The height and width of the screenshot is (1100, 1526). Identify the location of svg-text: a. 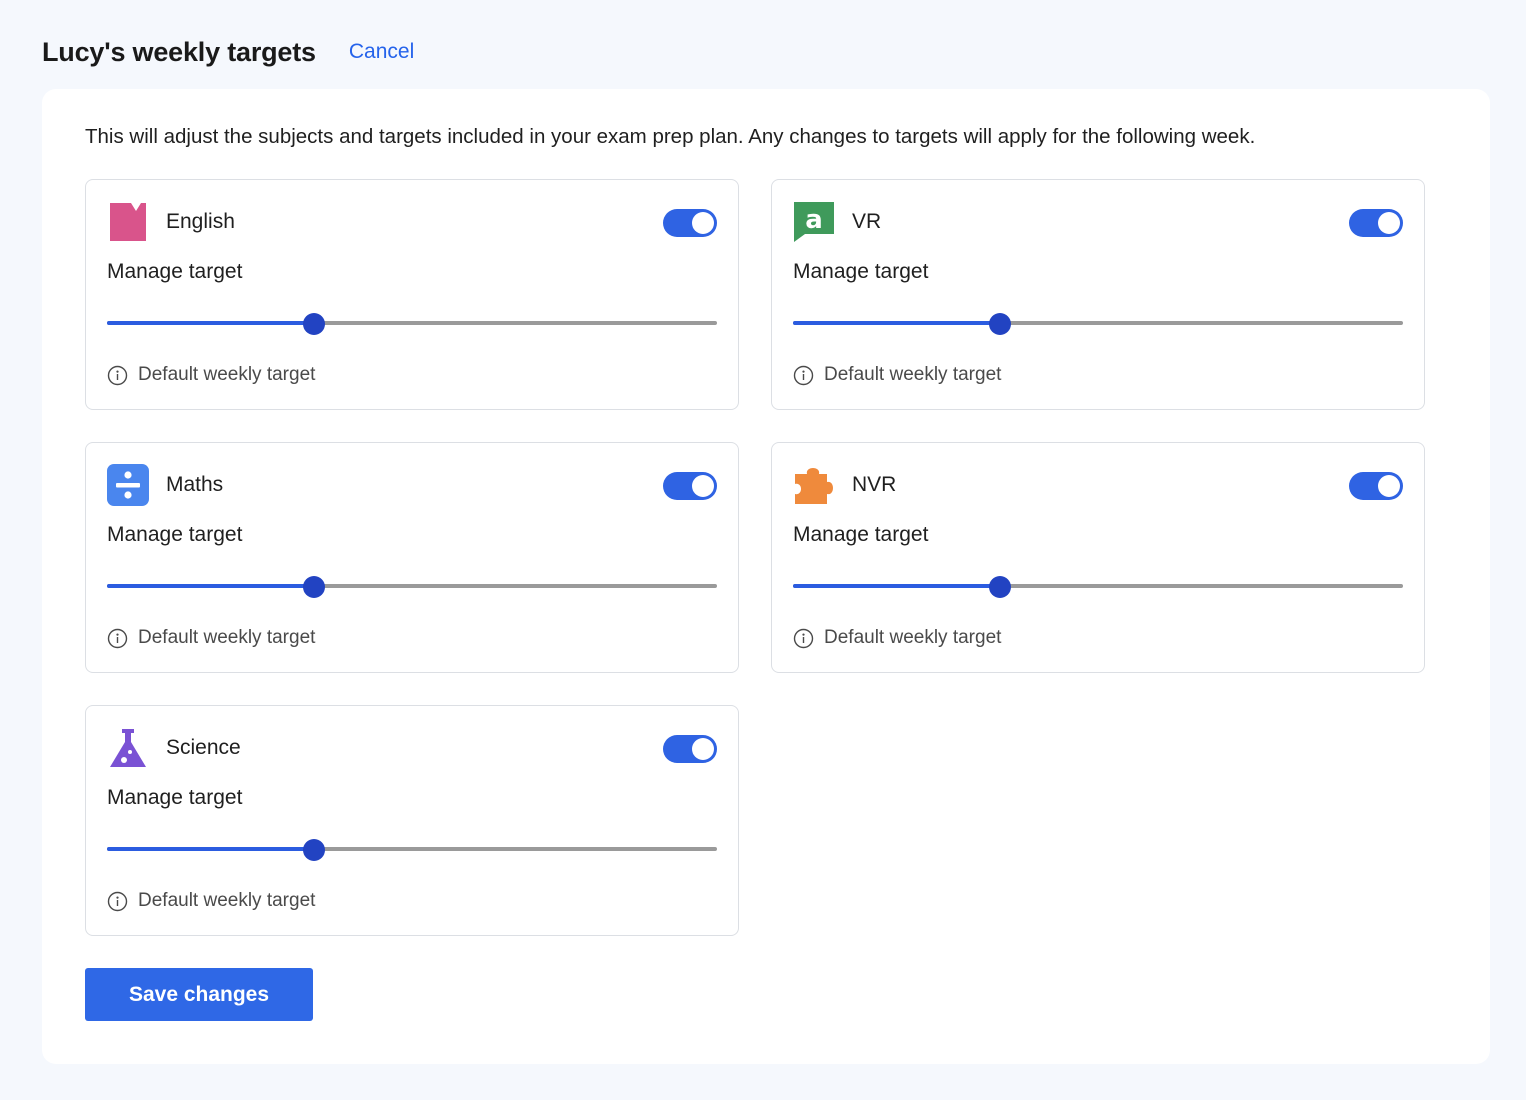
(814, 220).